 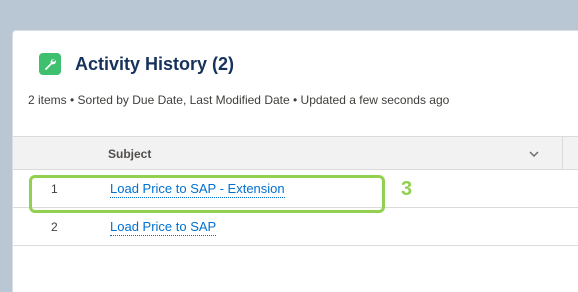 I want to click on page-background-strip, so click(x=289, y=4).